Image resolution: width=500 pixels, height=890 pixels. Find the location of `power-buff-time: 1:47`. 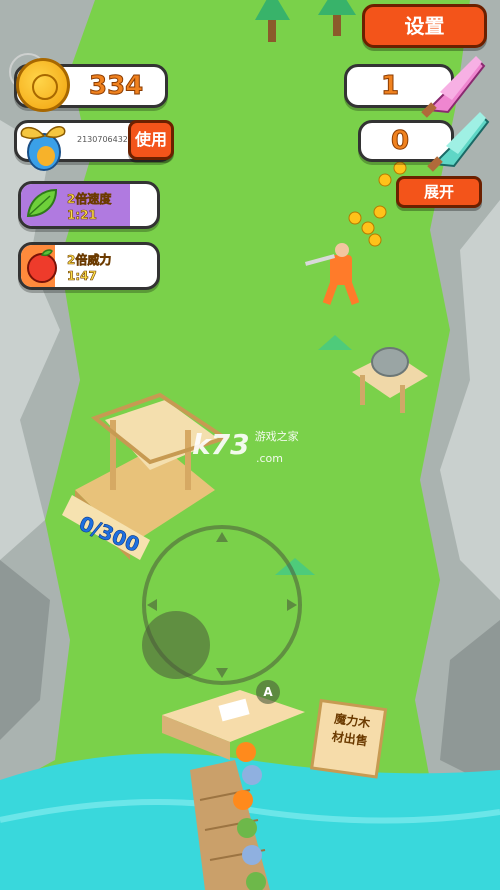

power-buff-time: 1:47 is located at coordinates (82, 276).